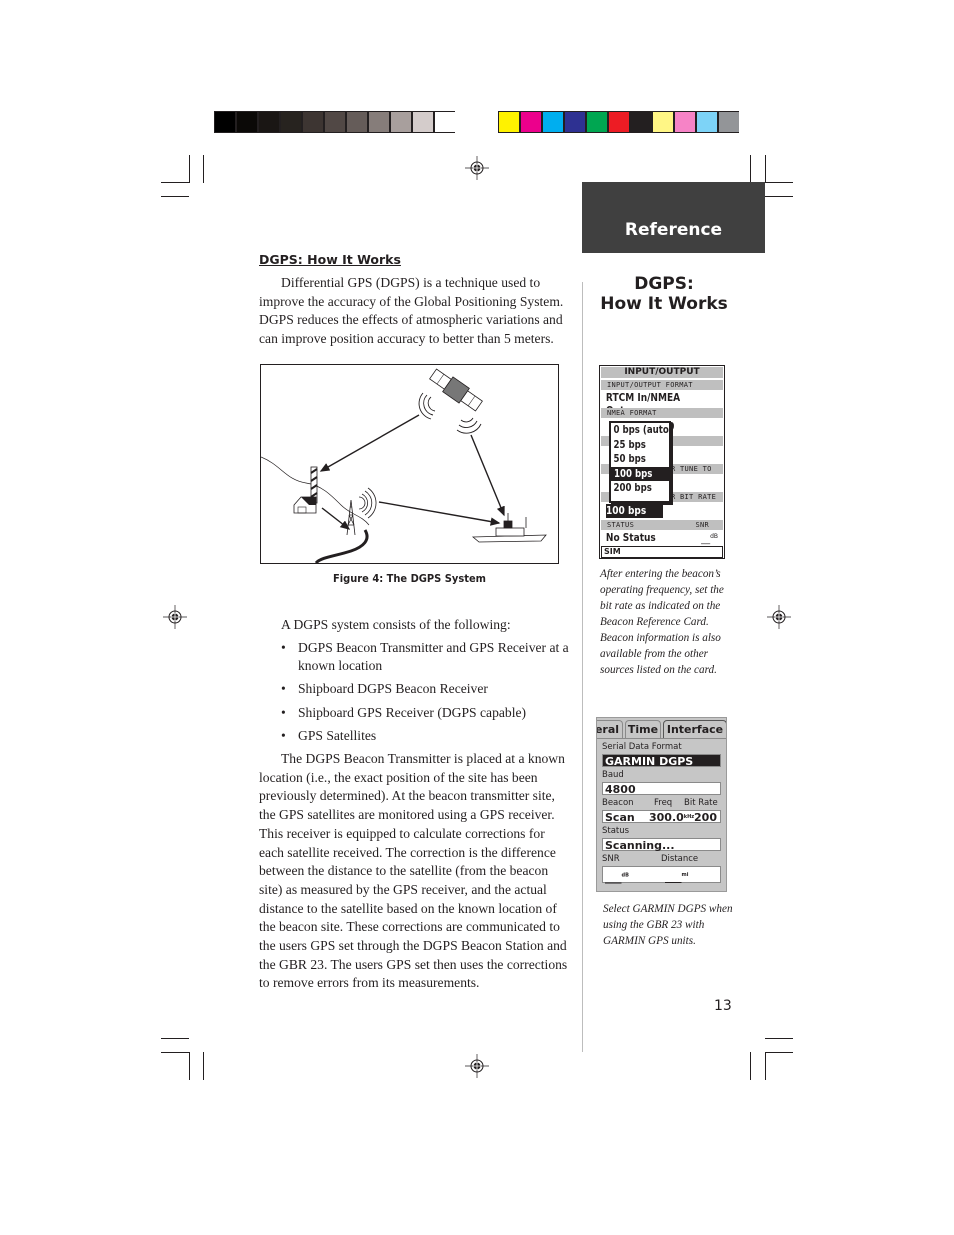 The width and height of the screenshot is (954, 1235). Describe the element at coordinates (305, 490) in the screenshot. I see `beacon-station-icon` at that location.